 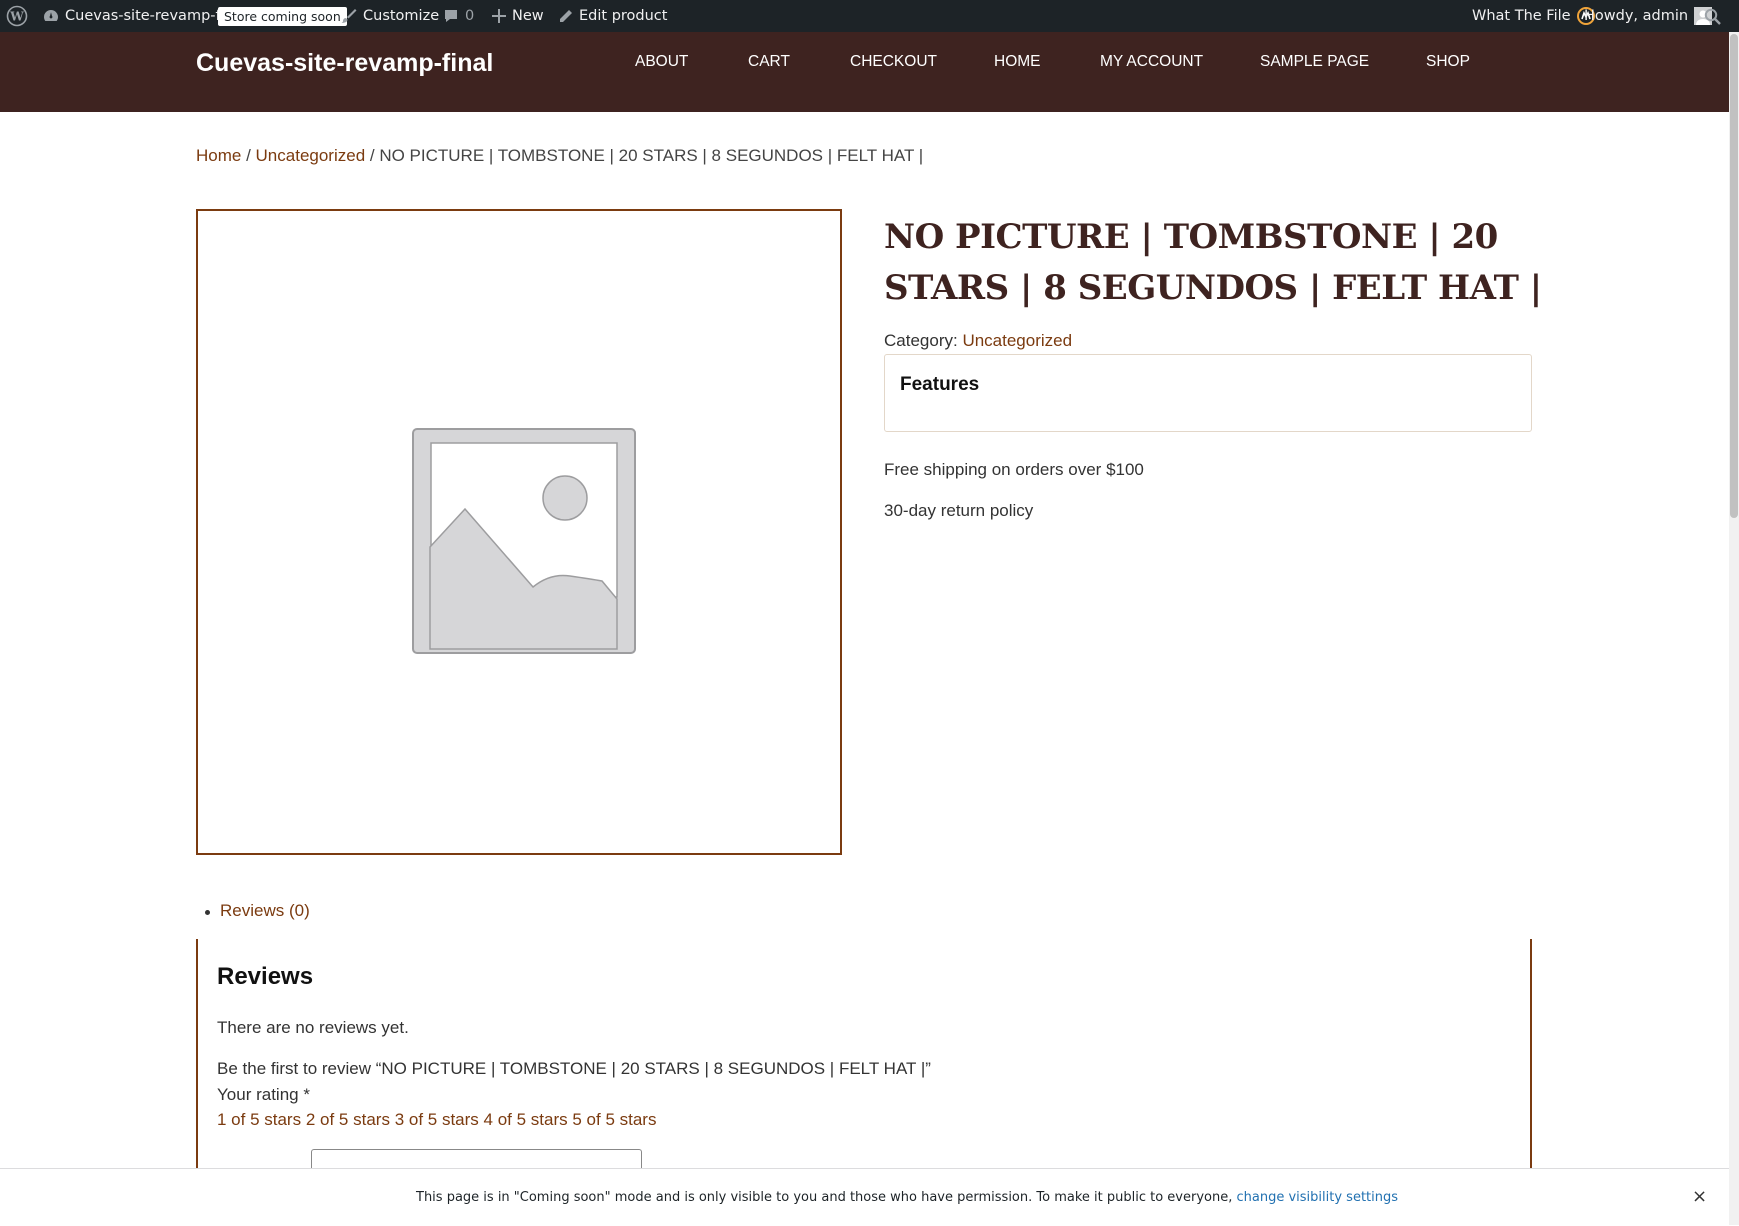 What do you see at coordinates (265, 976) in the screenshot?
I see `reviews-title: Reviews` at bounding box center [265, 976].